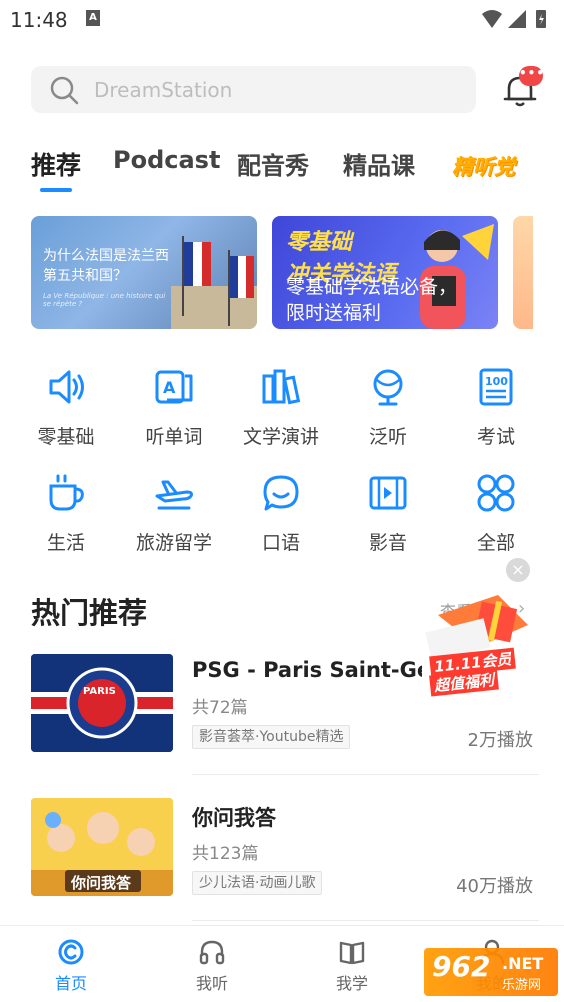 This screenshot has height=1002, width=564. Describe the element at coordinates (387, 437) in the screenshot. I see `category-label: 泛听` at that location.